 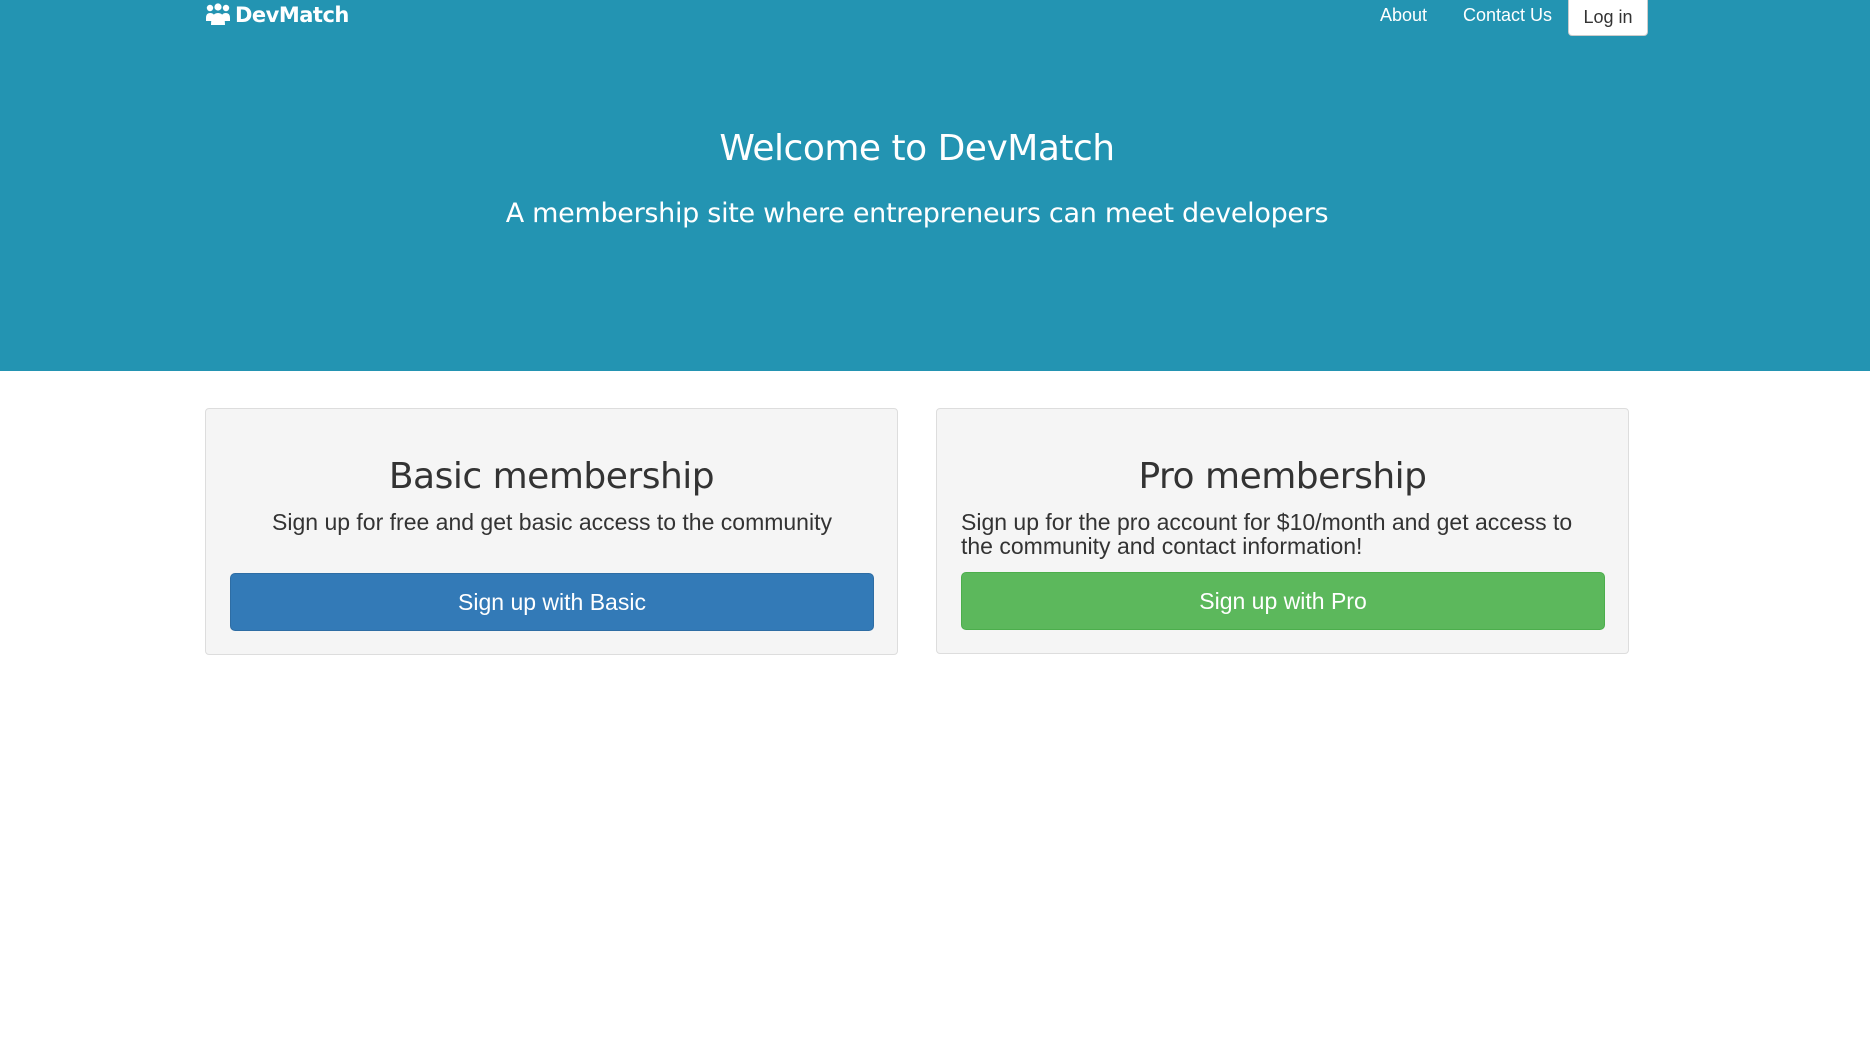 I want to click on nav-contact-link: Contact Us, so click(x=1507, y=15).